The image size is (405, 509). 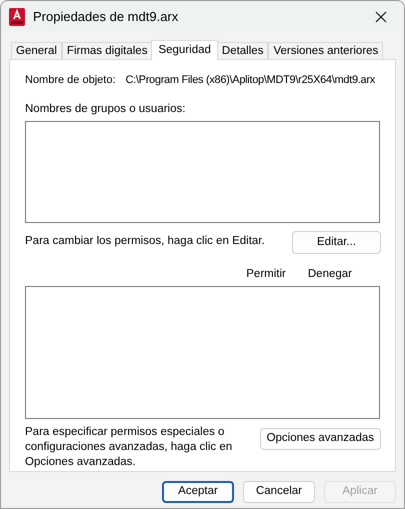 I want to click on advanced-options-button: Opciones avanzadas, so click(x=320, y=439).